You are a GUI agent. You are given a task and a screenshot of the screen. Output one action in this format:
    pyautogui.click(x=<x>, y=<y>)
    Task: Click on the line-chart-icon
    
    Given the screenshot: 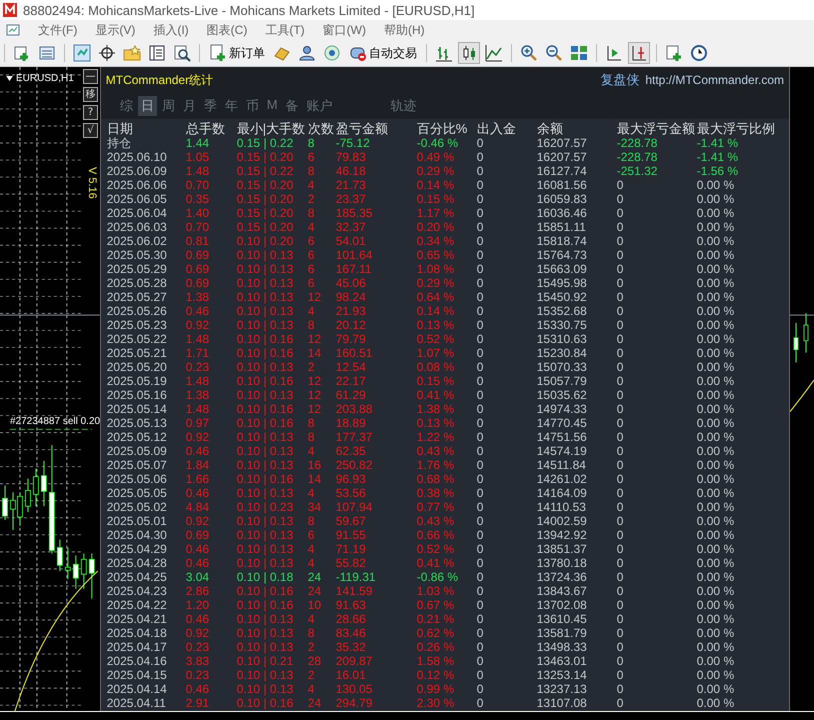 What is the action you would take?
    pyautogui.click(x=494, y=53)
    